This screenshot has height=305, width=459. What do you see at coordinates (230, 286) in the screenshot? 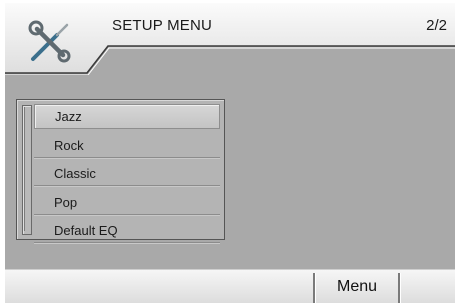
I see `footer-bar: Menu` at bounding box center [230, 286].